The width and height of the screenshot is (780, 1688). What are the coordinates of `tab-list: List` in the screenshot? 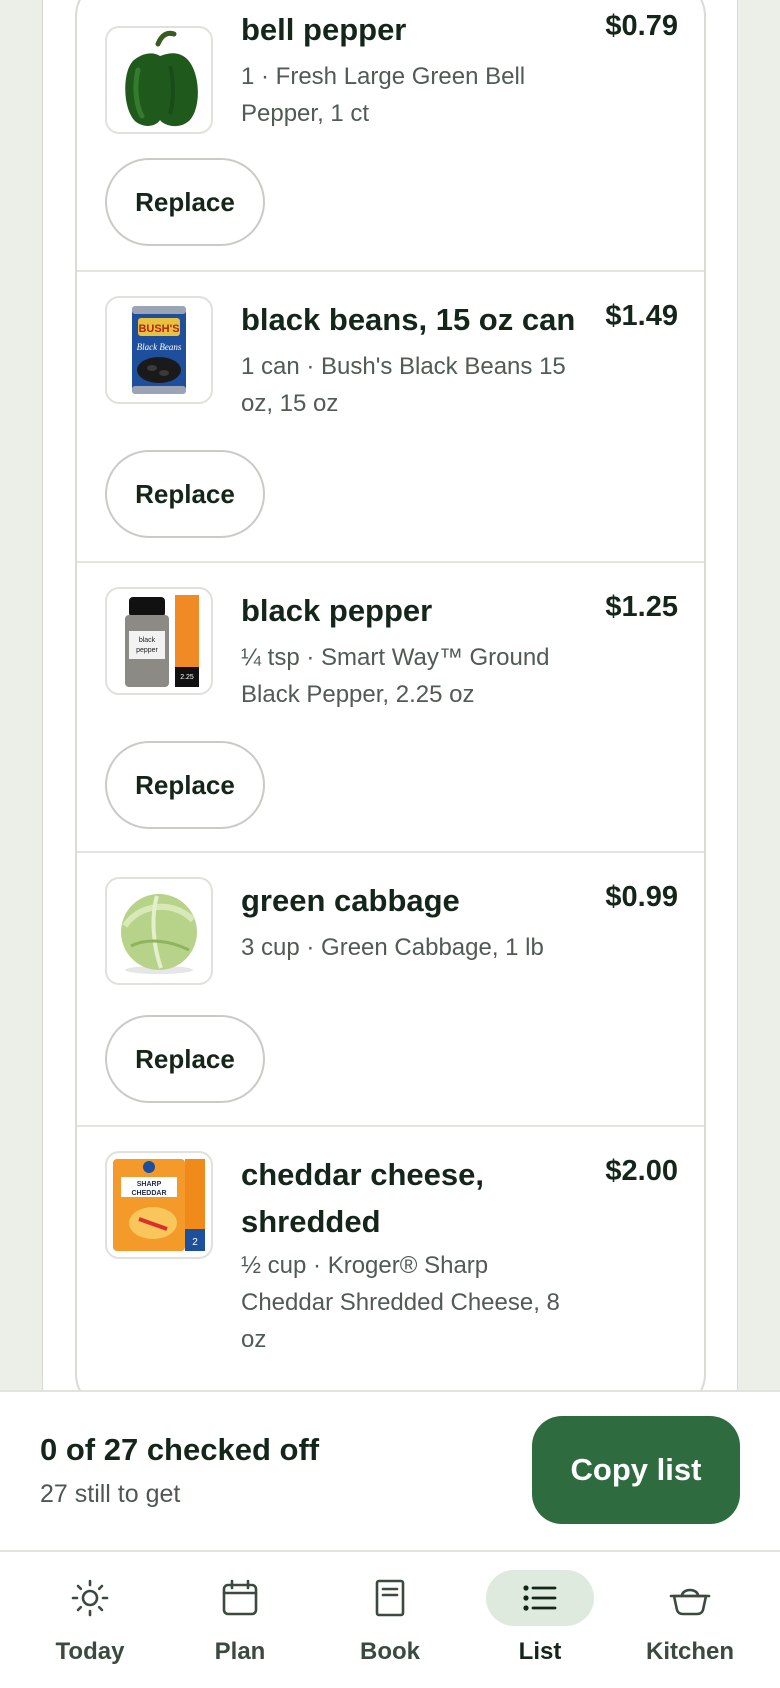 It's located at (540, 1620).